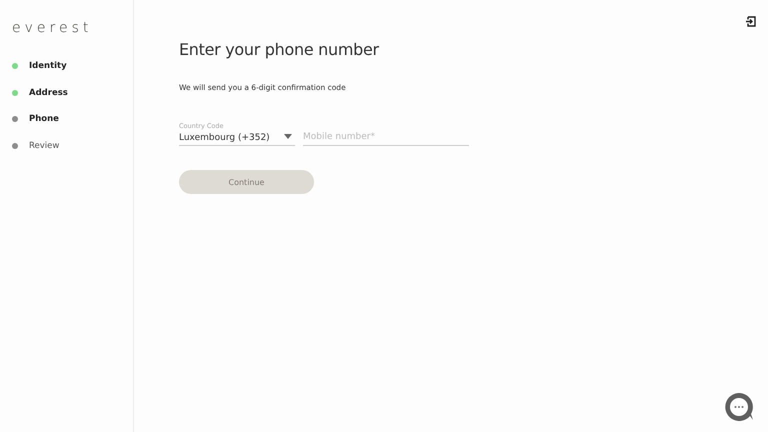 The width and height of the screenshot is (768, 432). Describe the element at coordinates (48, 66) in the screenshot. I see `step-label: Identity` at that location.